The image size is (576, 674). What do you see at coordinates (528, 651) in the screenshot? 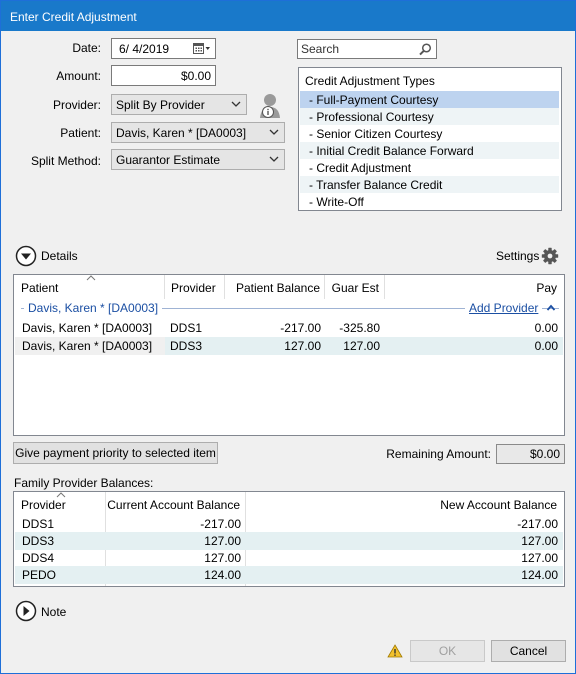
I see `cancel-button: Cancel` at bounding box center [528, 651].